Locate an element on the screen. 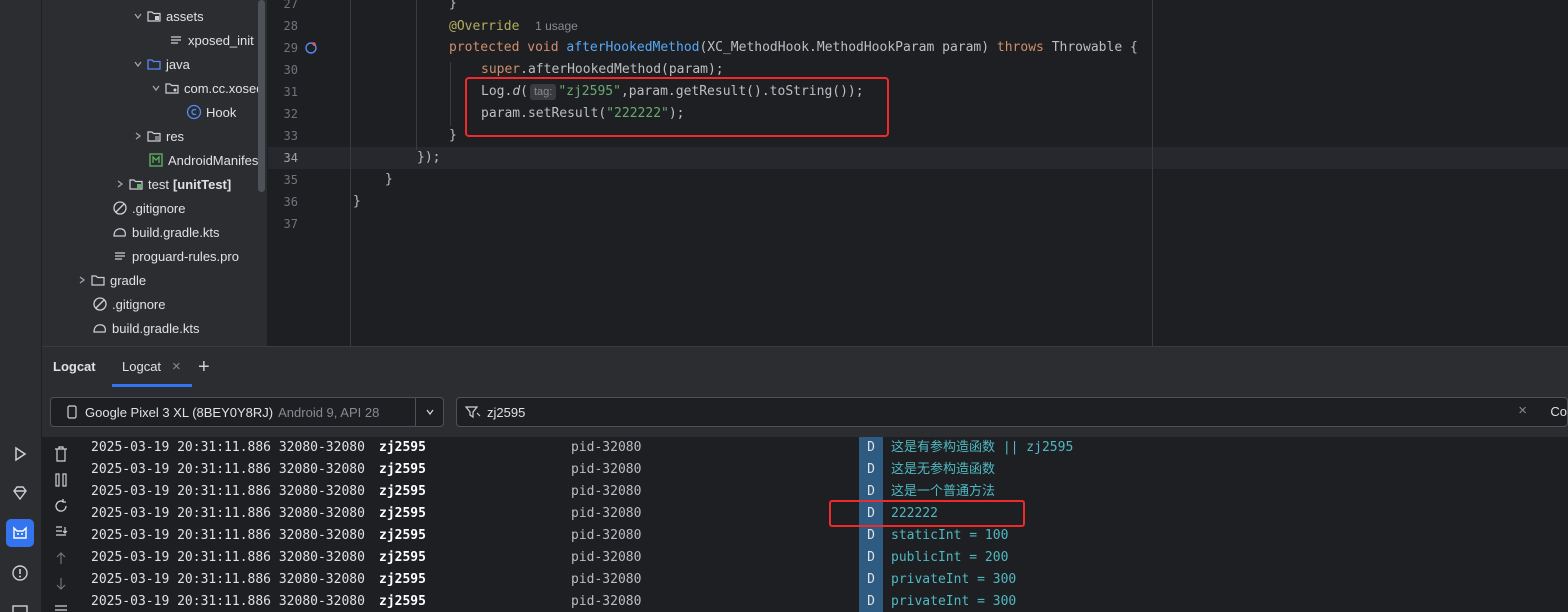 This screenshot has height=612, width=1568. logcat-cat-icon is located at coordinates (20, 533).